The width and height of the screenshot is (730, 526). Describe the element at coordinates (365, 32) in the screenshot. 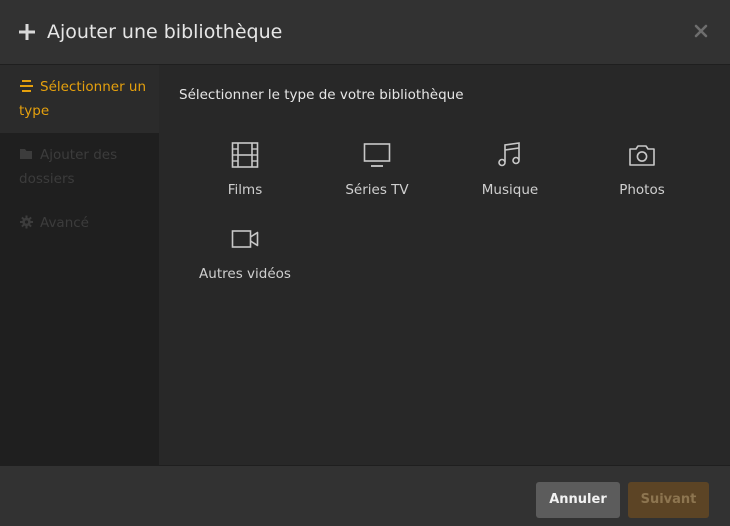

I see `dialog-header: Ajouter une bibliothèque` at that location.